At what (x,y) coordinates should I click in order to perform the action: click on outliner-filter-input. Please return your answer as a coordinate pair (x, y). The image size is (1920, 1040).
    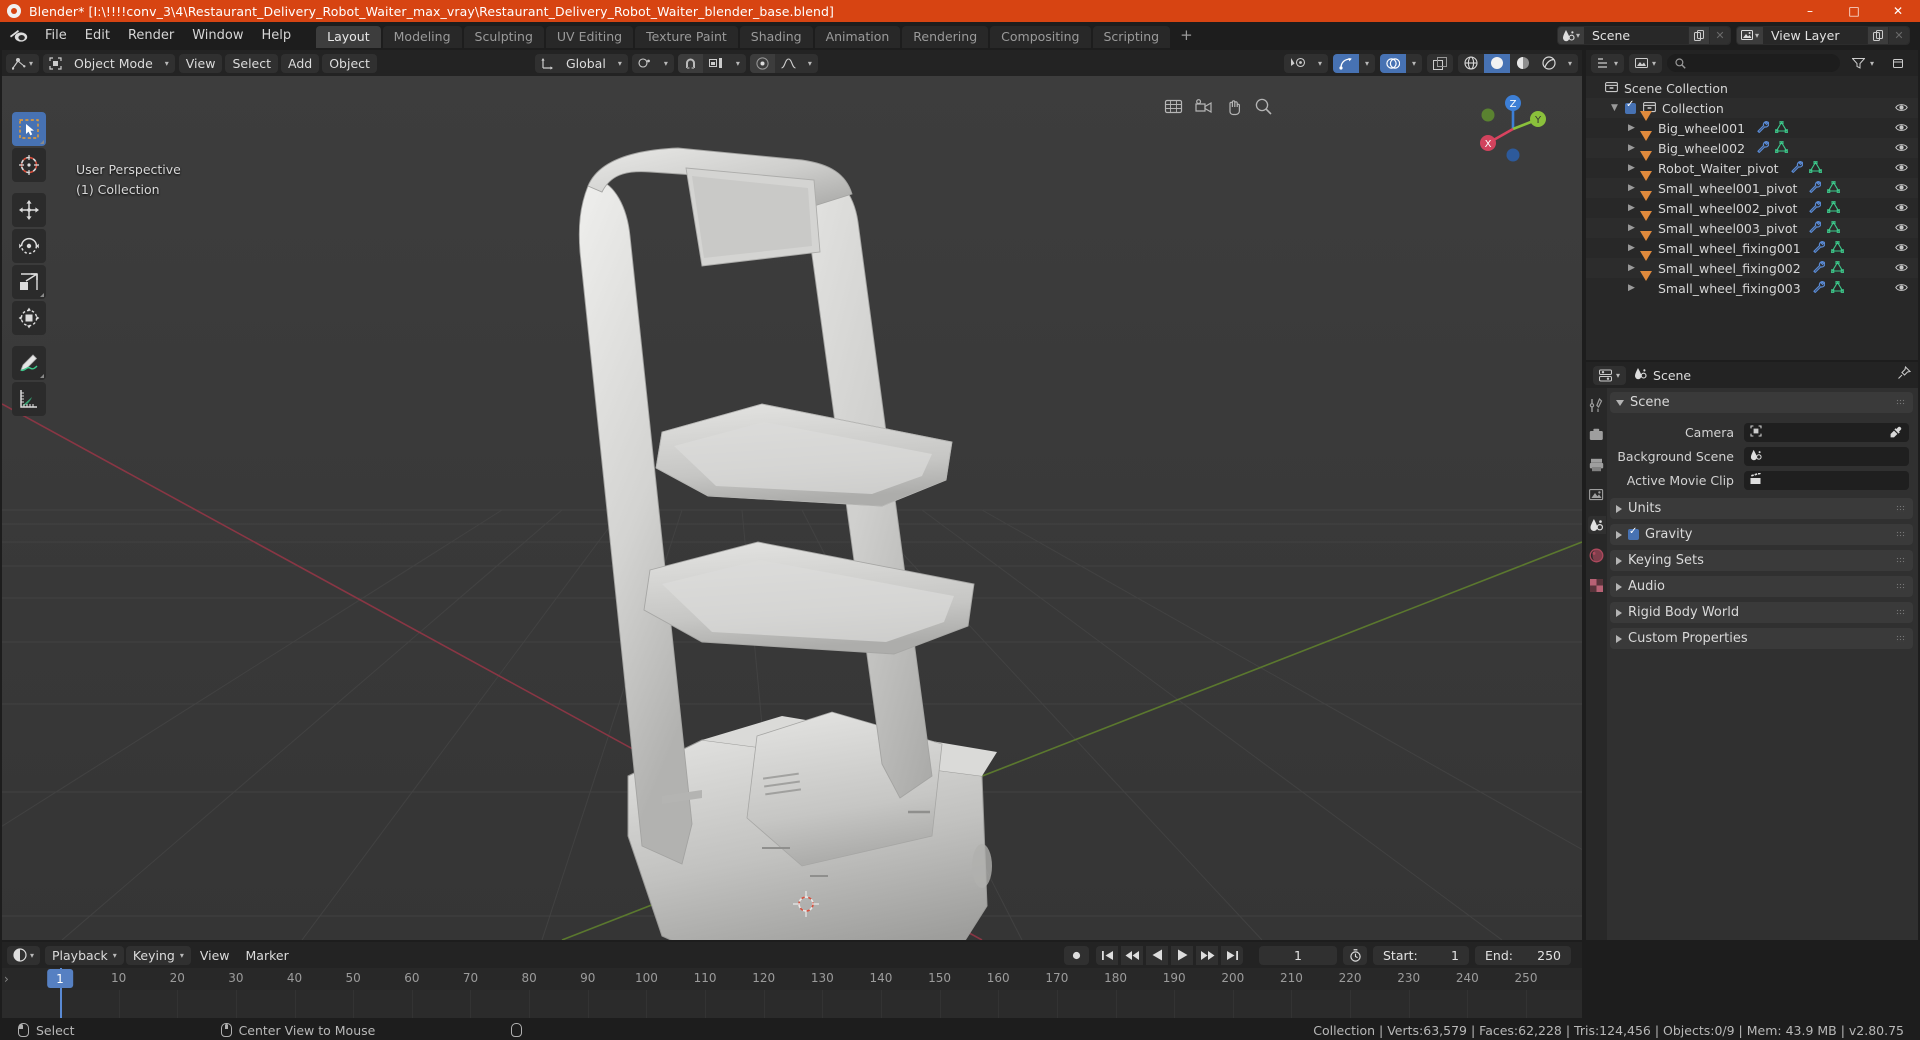
    Looking at the image, I should click on (1753, 63).